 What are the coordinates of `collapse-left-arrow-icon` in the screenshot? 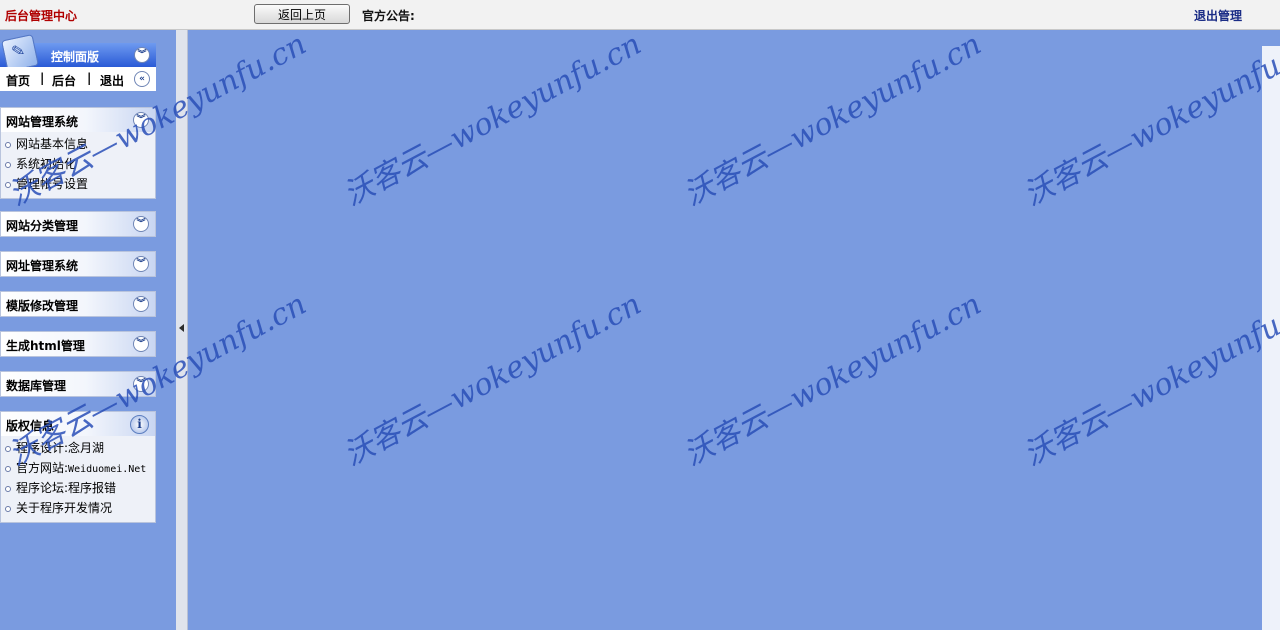 It's located at (181, 328).